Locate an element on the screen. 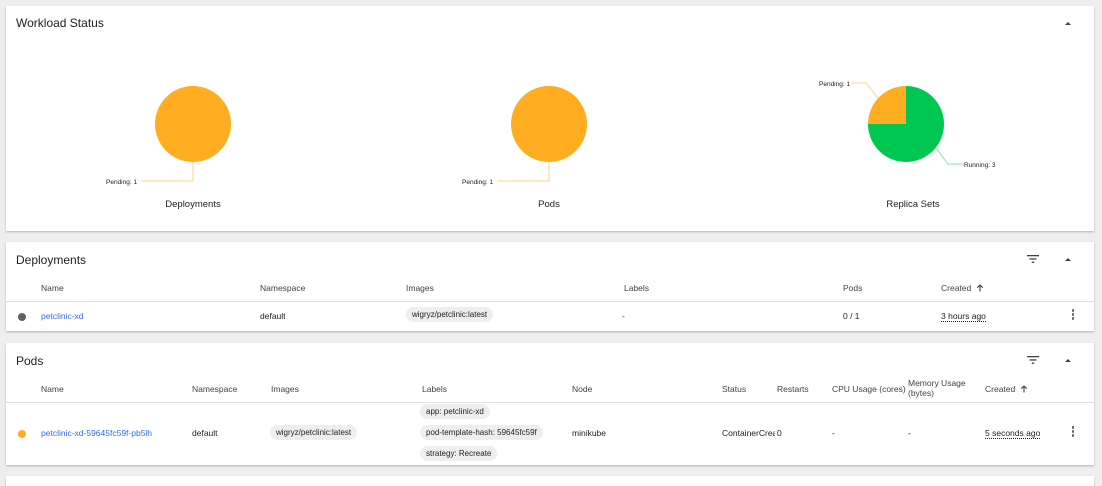 The height and width of the screenshot is (486, 1102). column-header-memory: Memory Usage (bytes) is located at coordinates (937, 388).